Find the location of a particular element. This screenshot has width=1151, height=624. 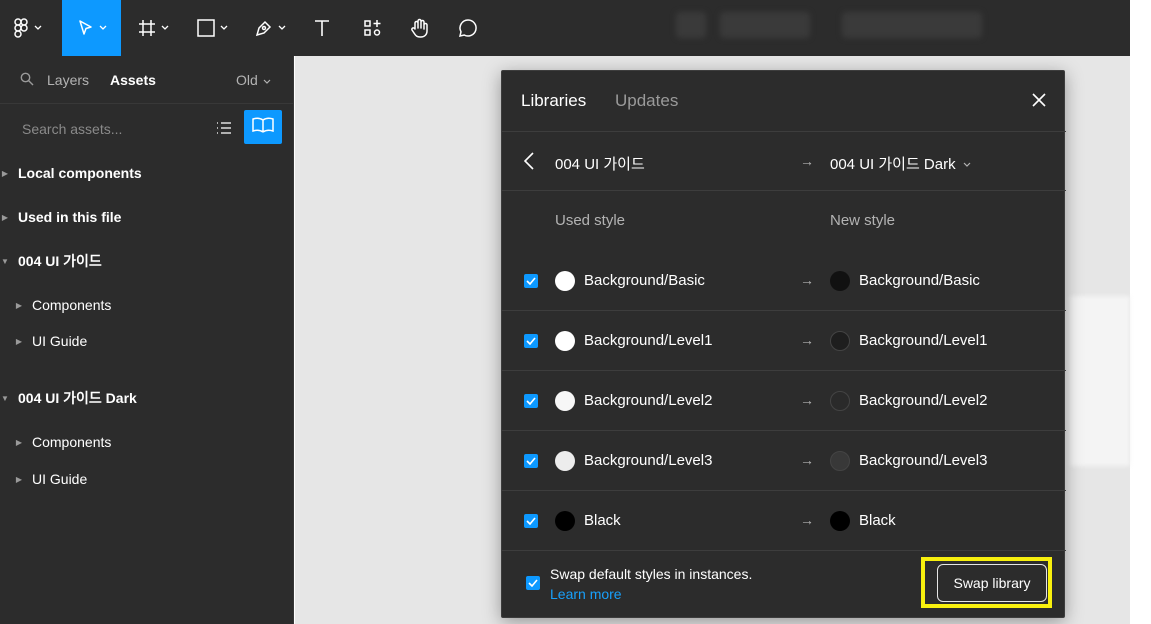

learn-more-link: Learn more is located at coordinates (586, 594).